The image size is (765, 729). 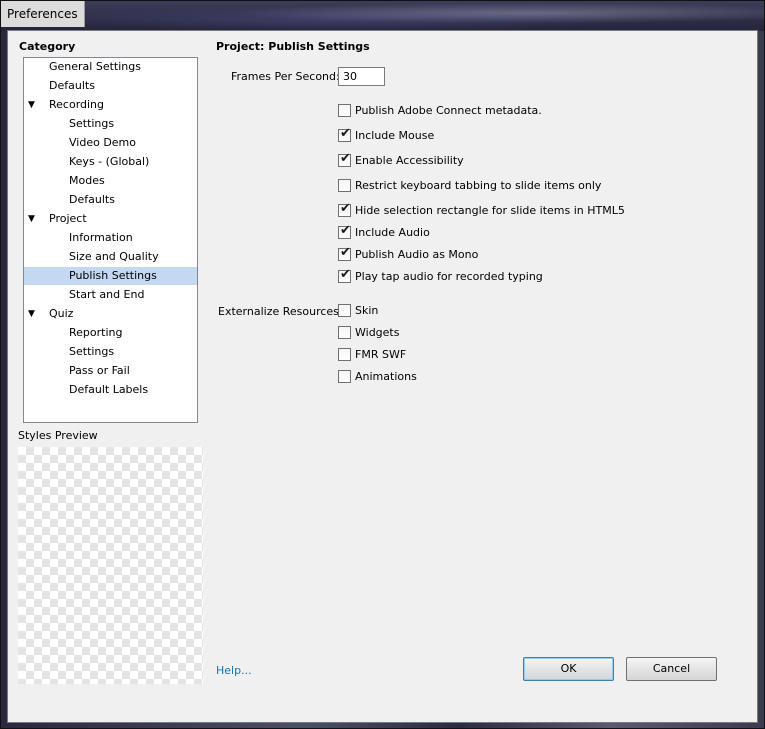 What do you see at coordinates (377, 332) in the screenshot?
I see `checkbox-label: Widgets` at bounding box center [377, 332].